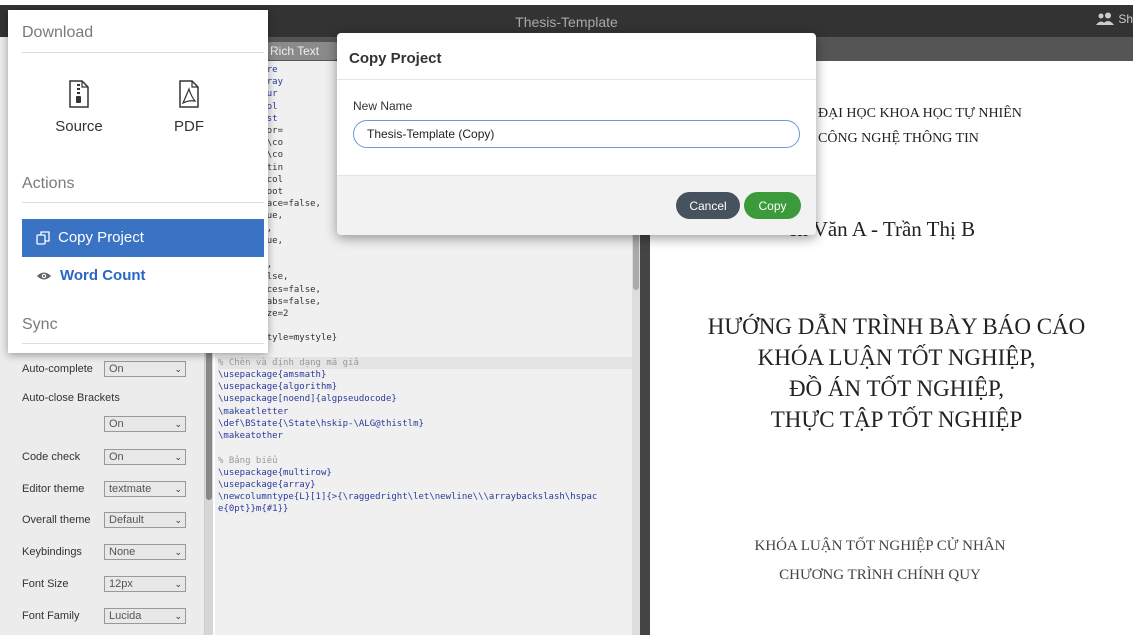  I want to click on pdf-label: PDF, so click(189, 126).